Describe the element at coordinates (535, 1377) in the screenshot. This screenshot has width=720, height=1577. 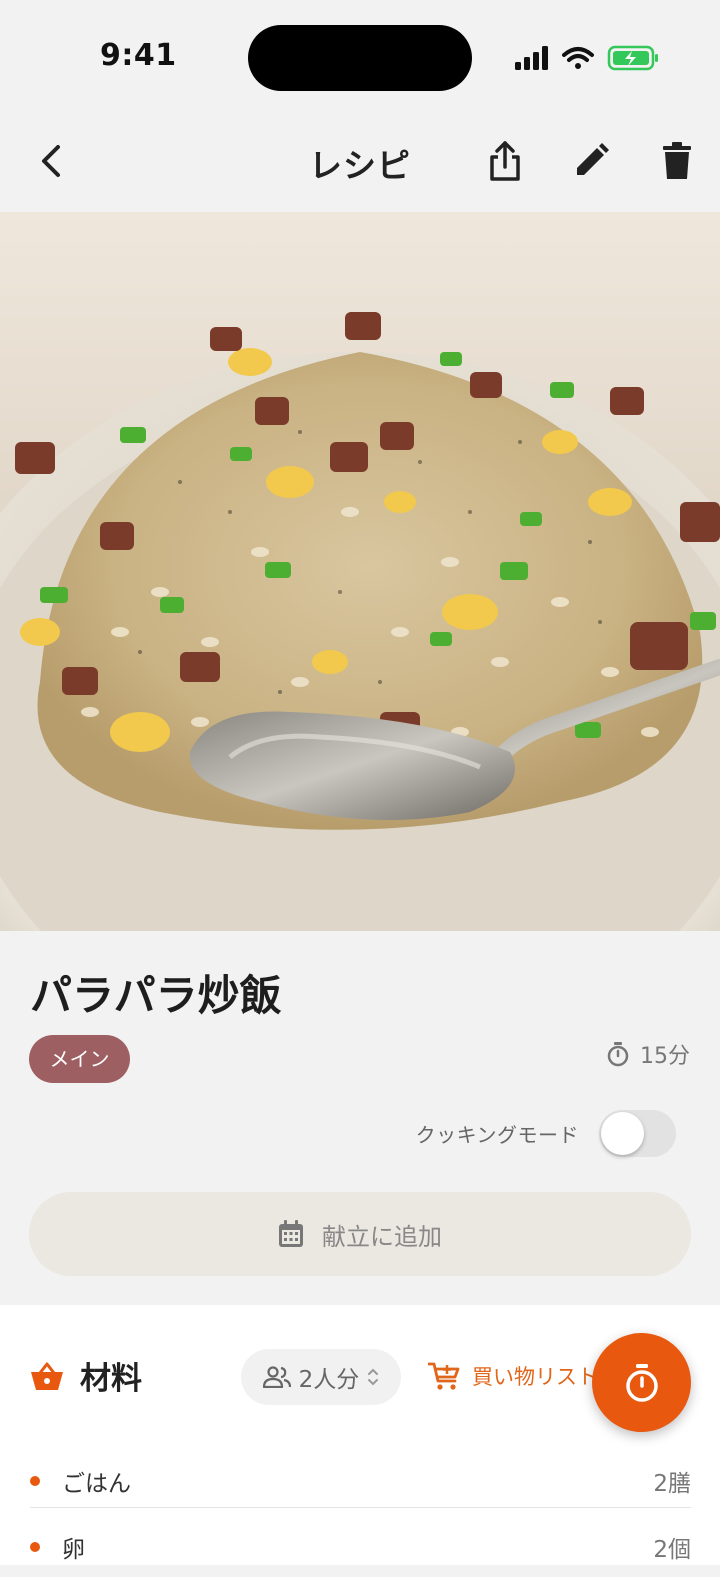
I see `shopping-list-label: 買い物リスト` at that location.